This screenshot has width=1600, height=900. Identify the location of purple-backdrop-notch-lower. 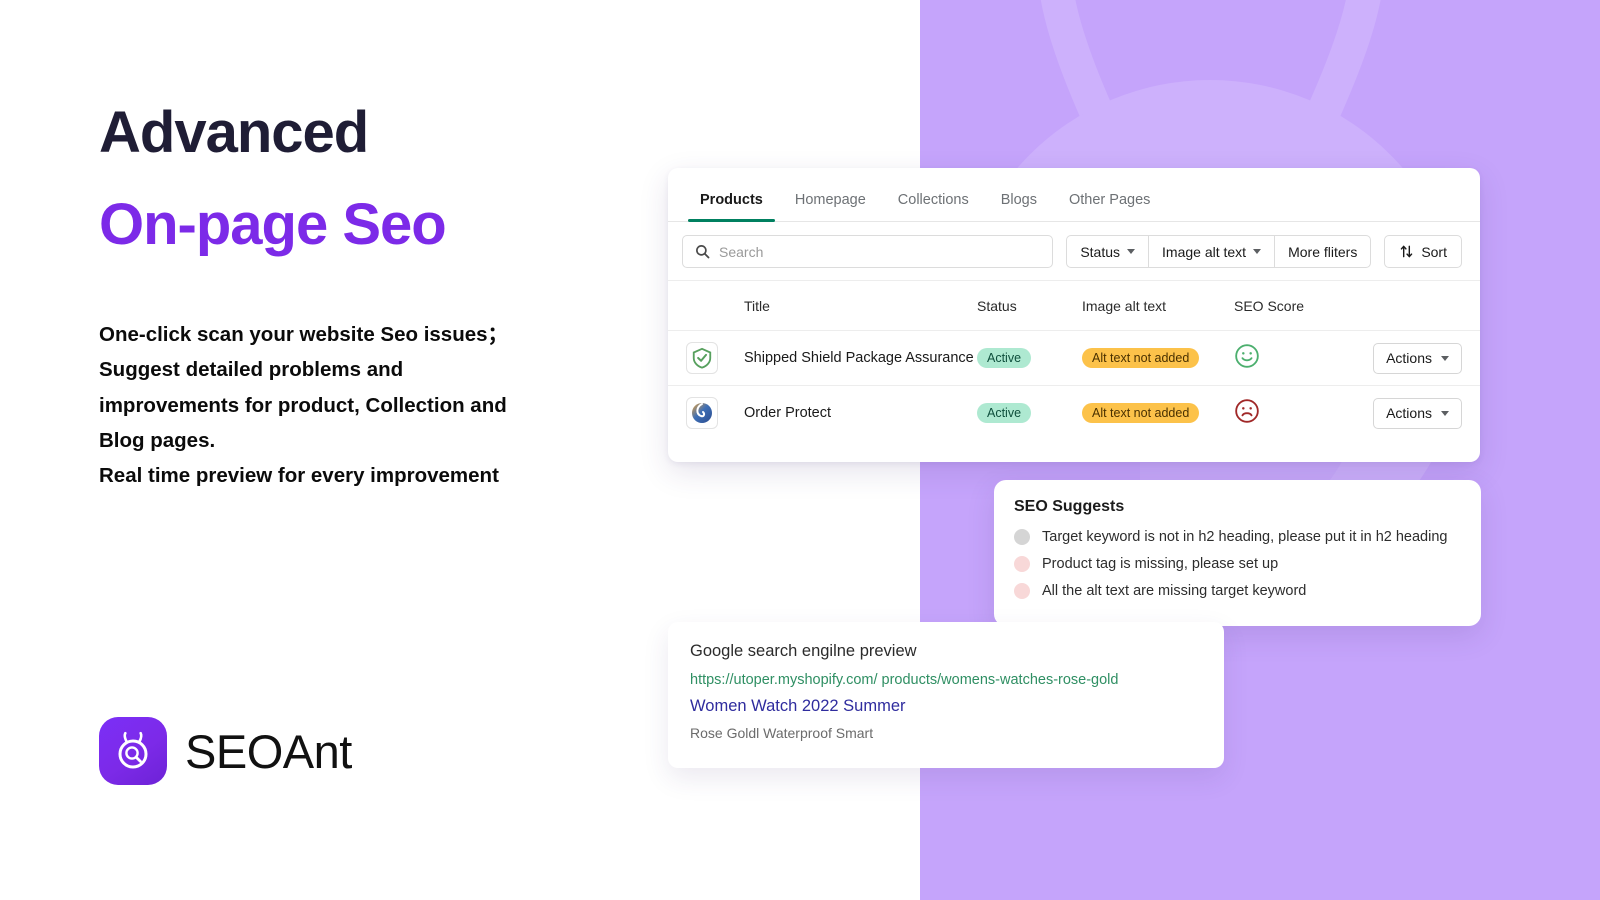
(1000, 830).